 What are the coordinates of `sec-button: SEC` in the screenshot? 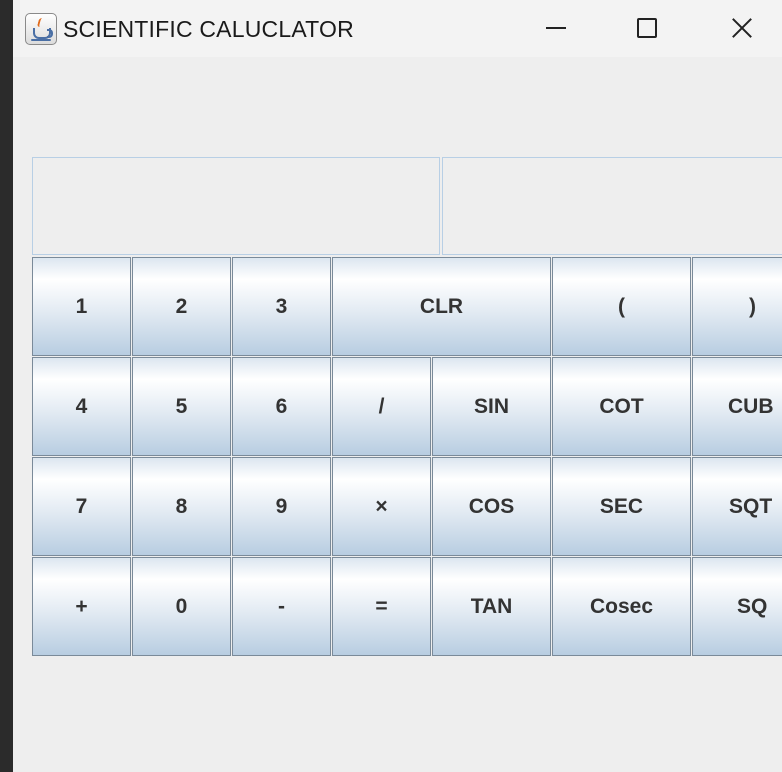 It's located at (621, 506).